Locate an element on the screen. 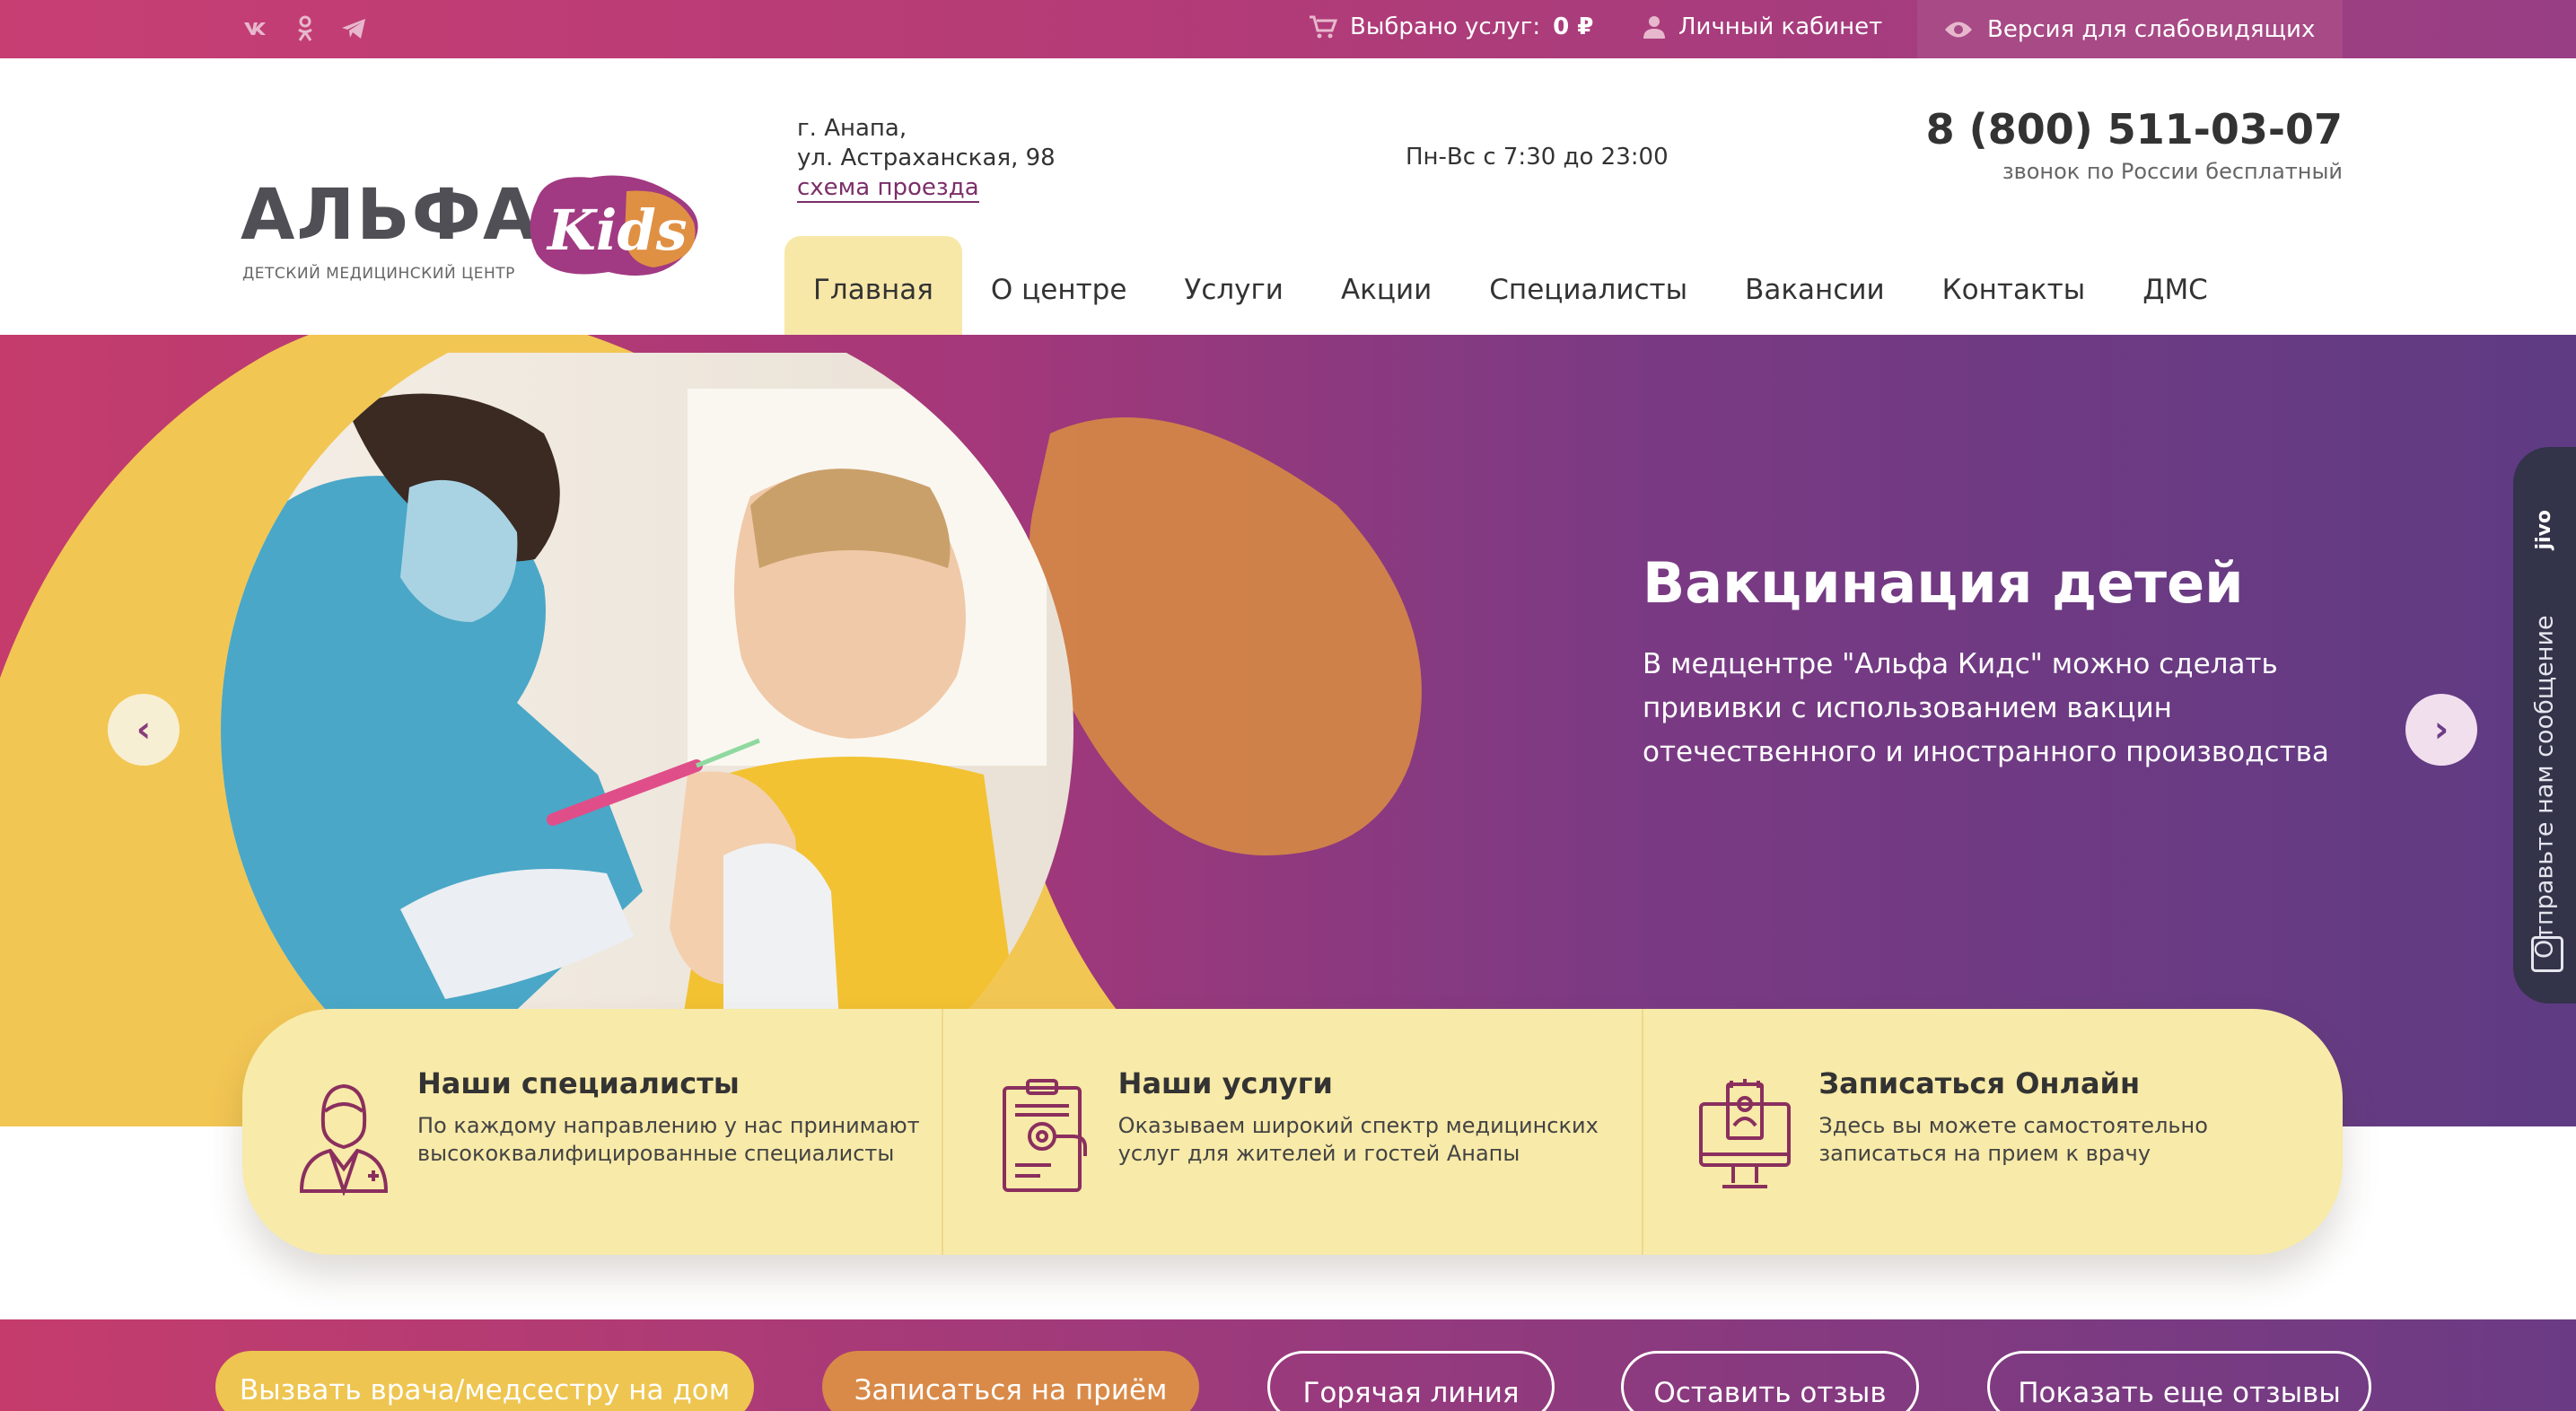  message-icon is located at coordinates (2547, 954).